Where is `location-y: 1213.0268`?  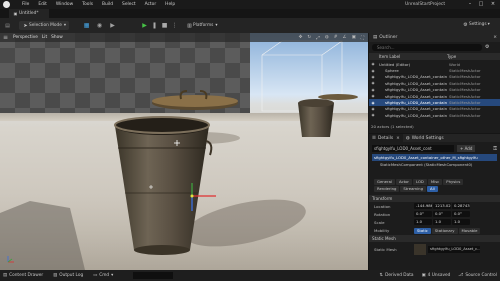 location-y: 1213.0268 is located at coordinates (442, 206).